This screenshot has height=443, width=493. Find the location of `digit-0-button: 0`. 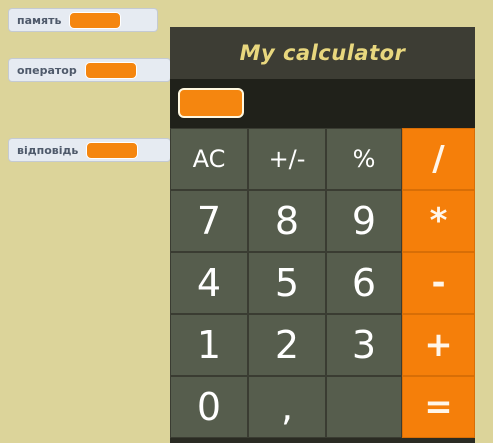

digit-0-button: 0 is located at coordinates (209, 407).